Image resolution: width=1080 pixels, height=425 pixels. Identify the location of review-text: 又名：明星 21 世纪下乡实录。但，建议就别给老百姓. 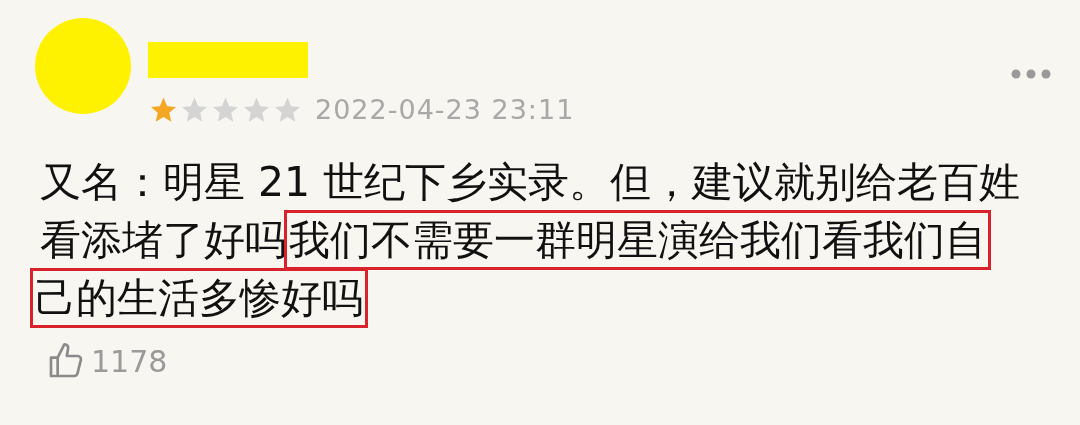
(530, 182).